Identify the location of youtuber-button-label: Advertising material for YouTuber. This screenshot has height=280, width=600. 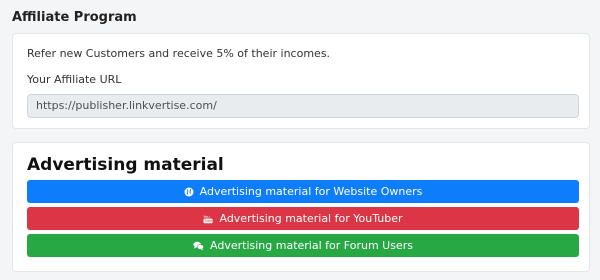
(311, 218).